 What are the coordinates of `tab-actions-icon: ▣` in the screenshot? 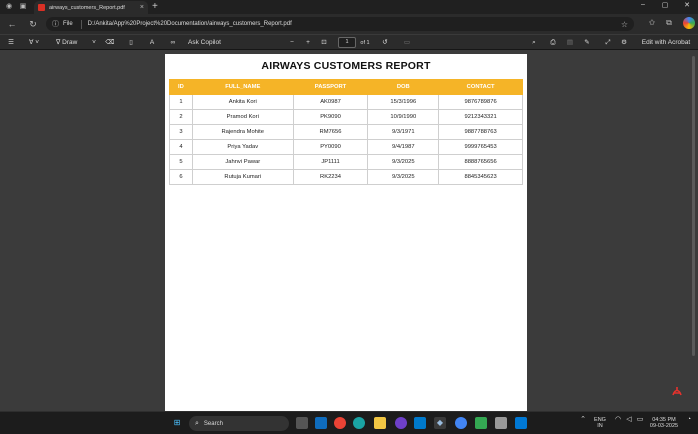 It's located at (23, 7).